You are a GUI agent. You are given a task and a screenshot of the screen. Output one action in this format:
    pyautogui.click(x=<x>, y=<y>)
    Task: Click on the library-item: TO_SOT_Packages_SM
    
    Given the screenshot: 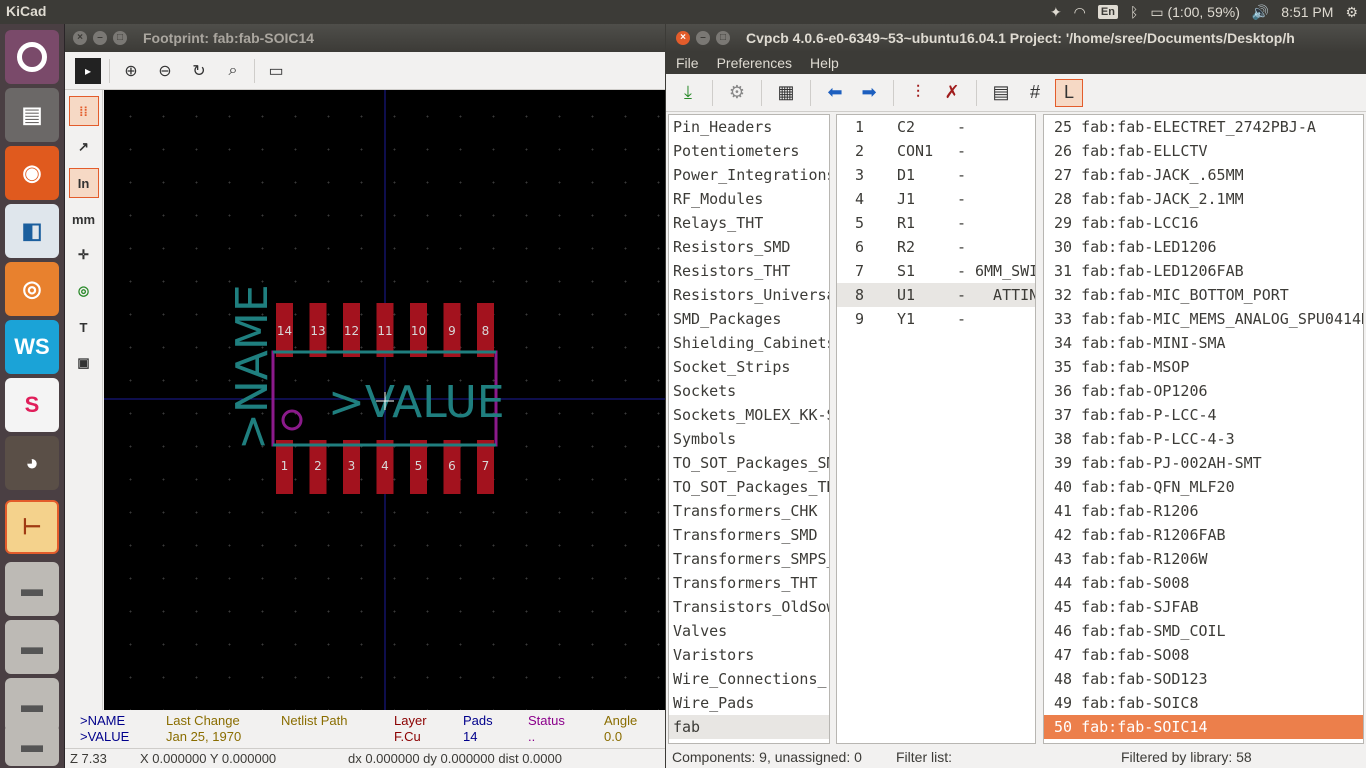 What is the action you would take?
    pyautogui.click(x=749, y=463)
    